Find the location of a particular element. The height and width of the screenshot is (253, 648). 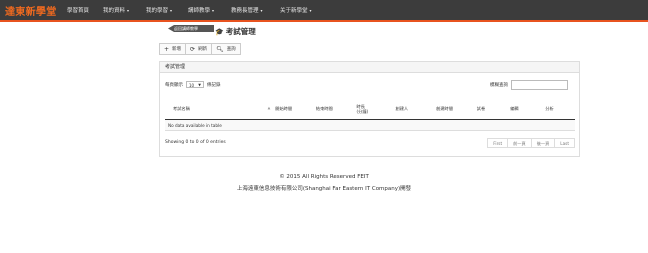

graduation-cap-icon: 🎓 is located at coordinates (219, 32).